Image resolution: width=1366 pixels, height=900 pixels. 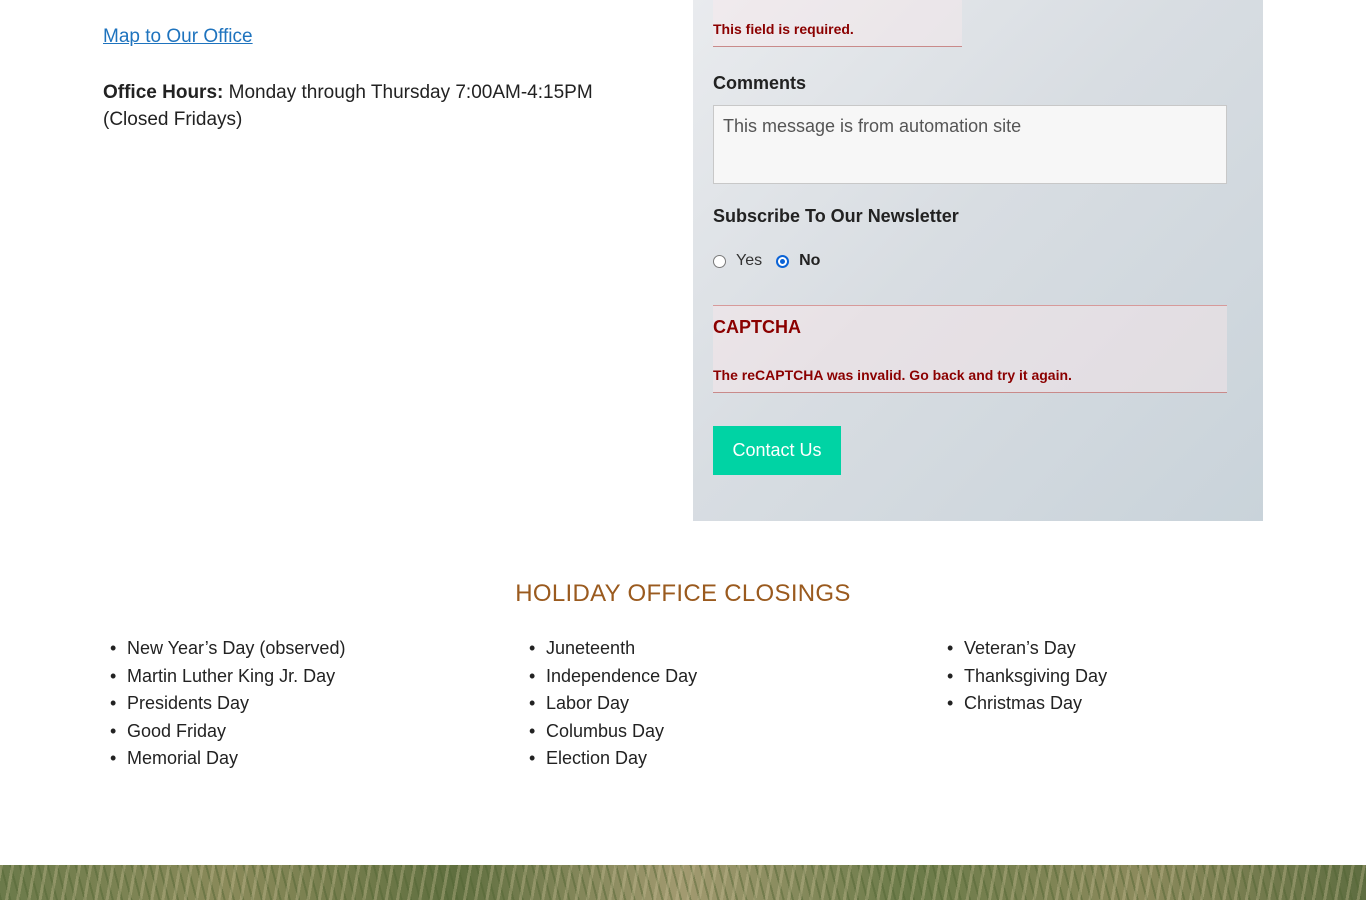 I want to click on list-item: New Year’s Day (observed), so click(x=224, y=649).